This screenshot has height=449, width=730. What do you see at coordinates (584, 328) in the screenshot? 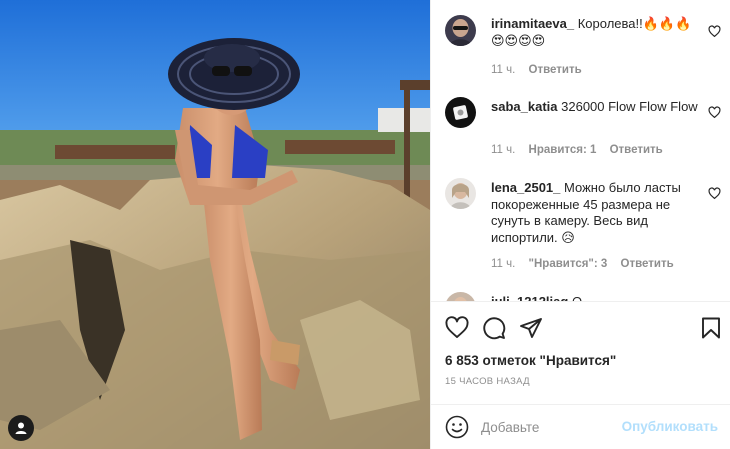
I see `post-actions` at bounding box center [584, 328].